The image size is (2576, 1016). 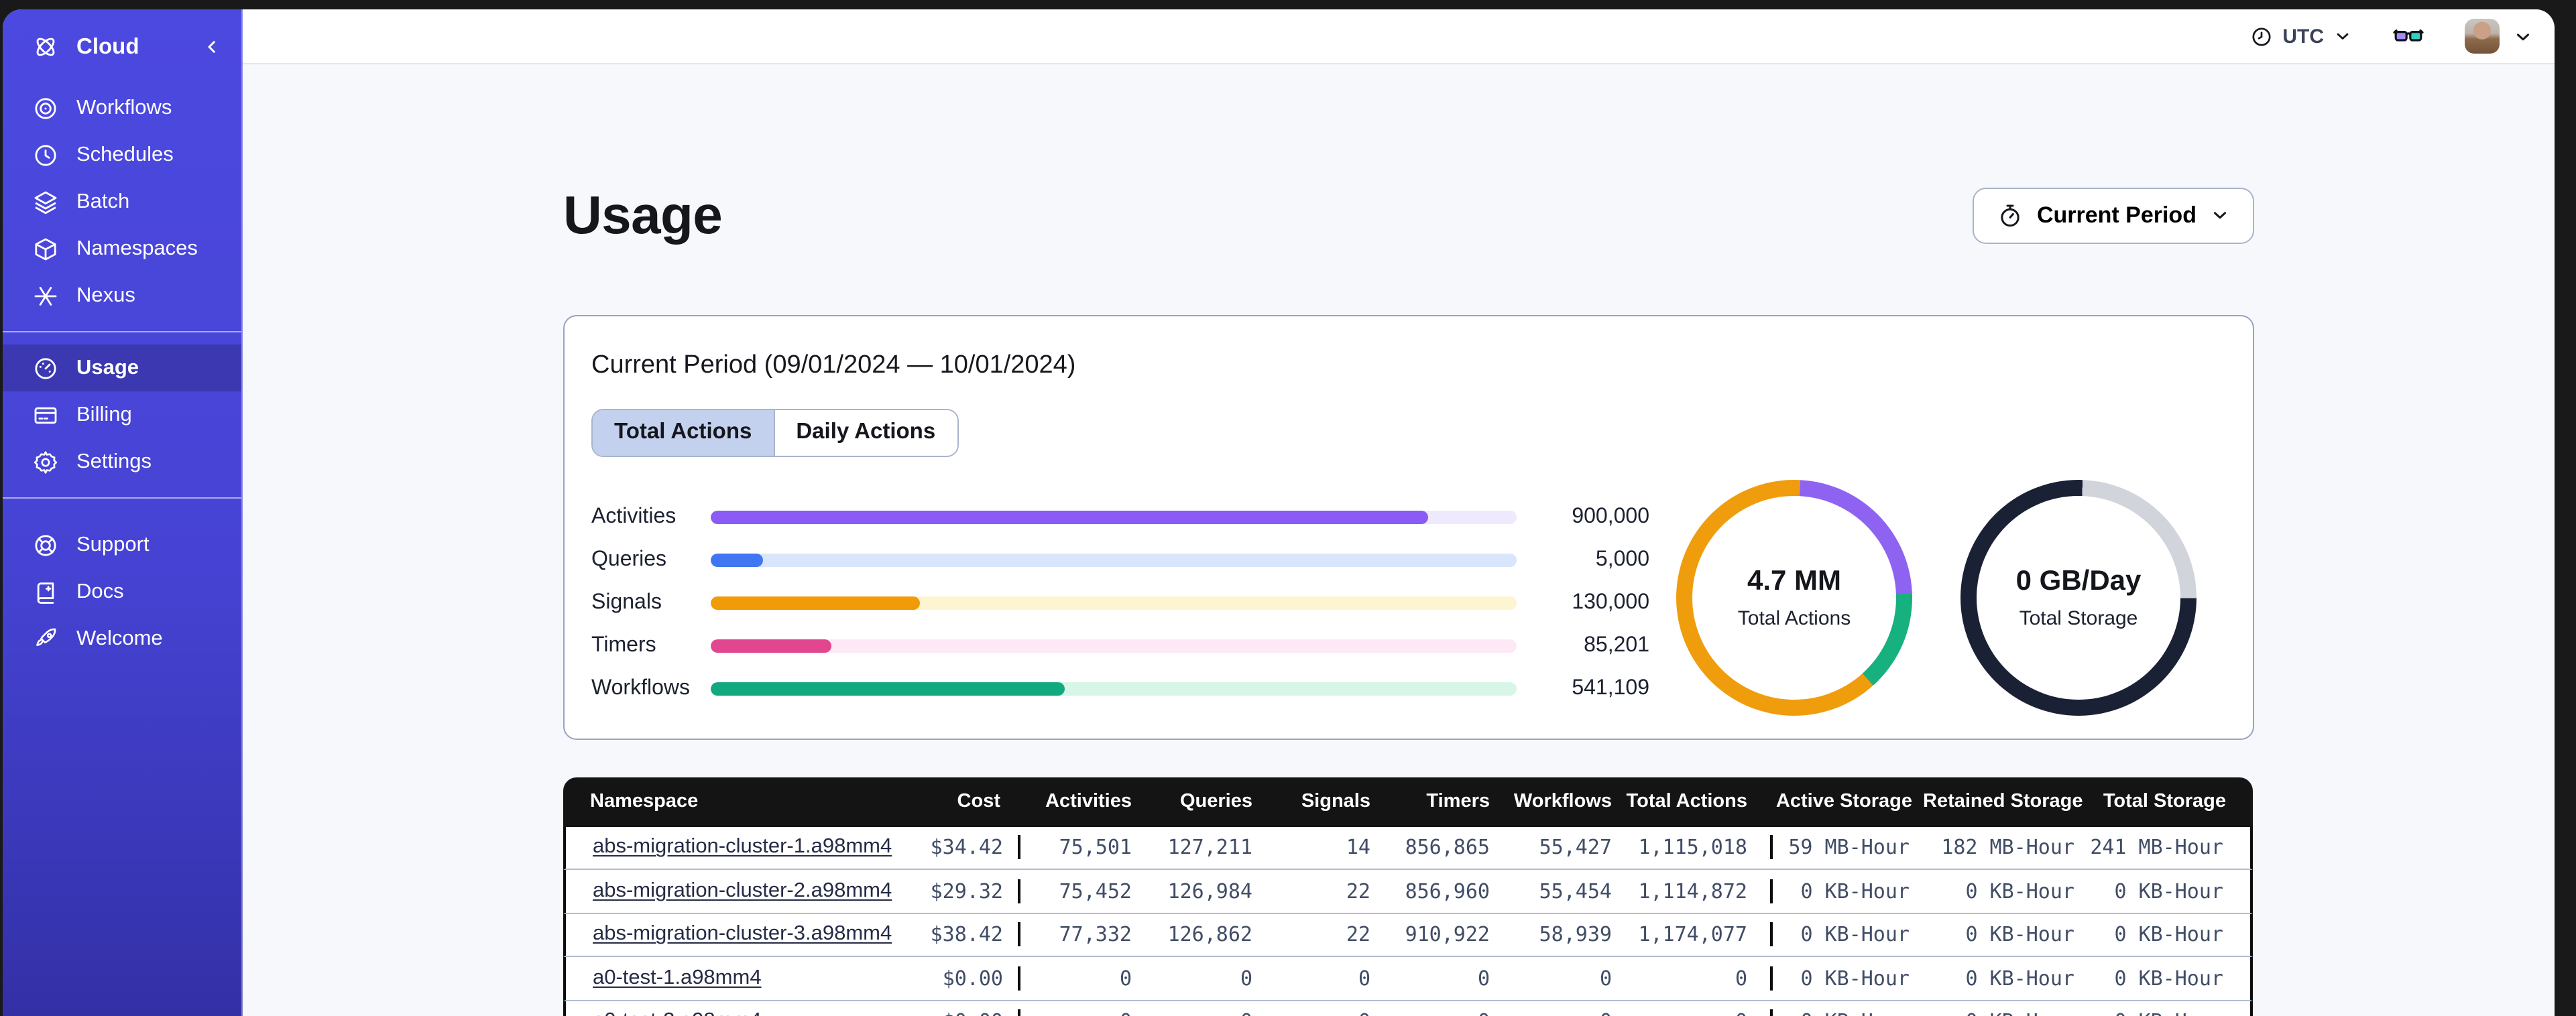 I want to click on tab-daily-actions: Daily Actions, so click(x=865, y=432).